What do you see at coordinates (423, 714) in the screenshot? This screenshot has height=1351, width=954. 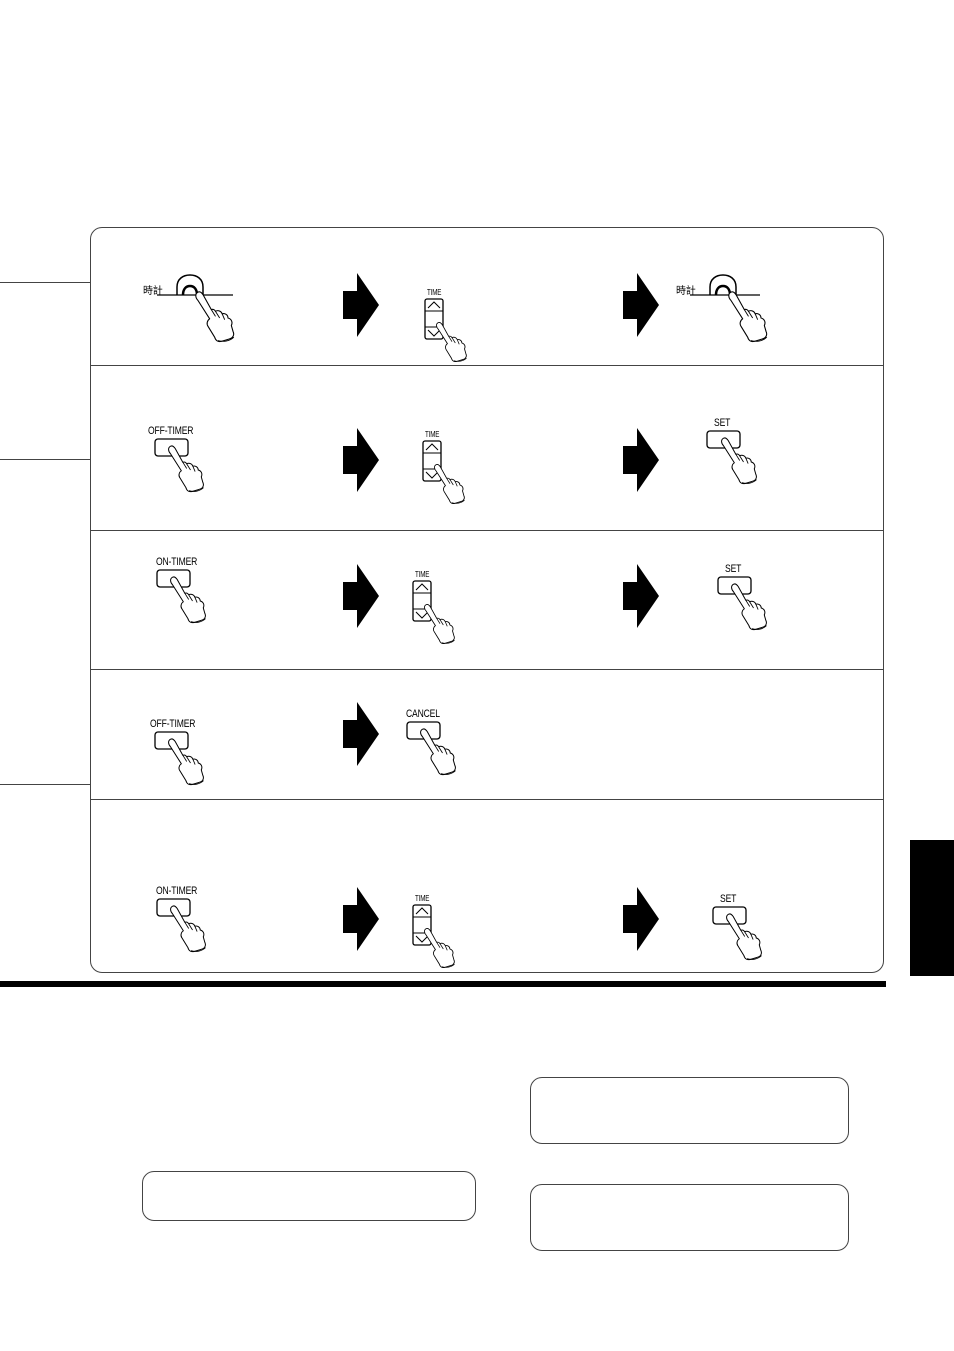 I see `button-label: CANCEL` at bounding box center [423, 714].